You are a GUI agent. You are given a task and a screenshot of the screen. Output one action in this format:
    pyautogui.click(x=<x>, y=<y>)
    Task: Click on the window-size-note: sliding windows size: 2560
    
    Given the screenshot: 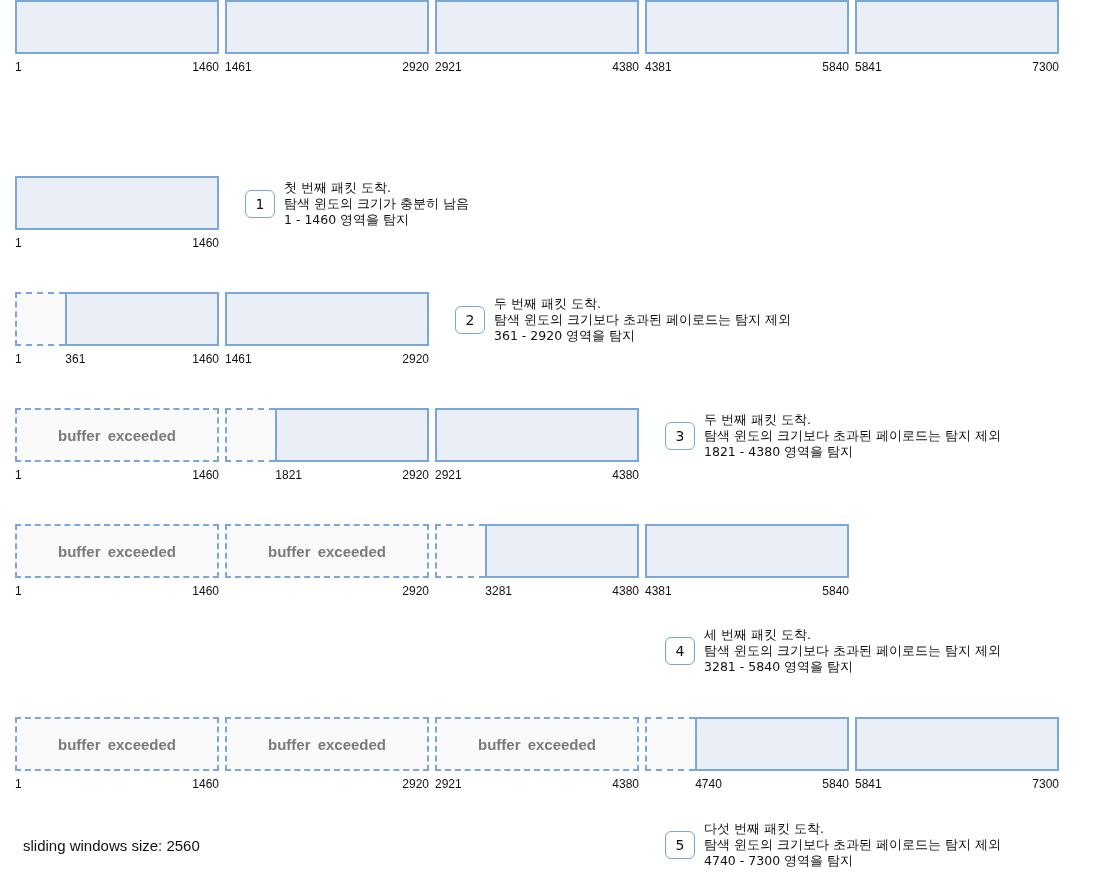 What is the action you would take?
    pyautogui.click(x=111, y=845)
    